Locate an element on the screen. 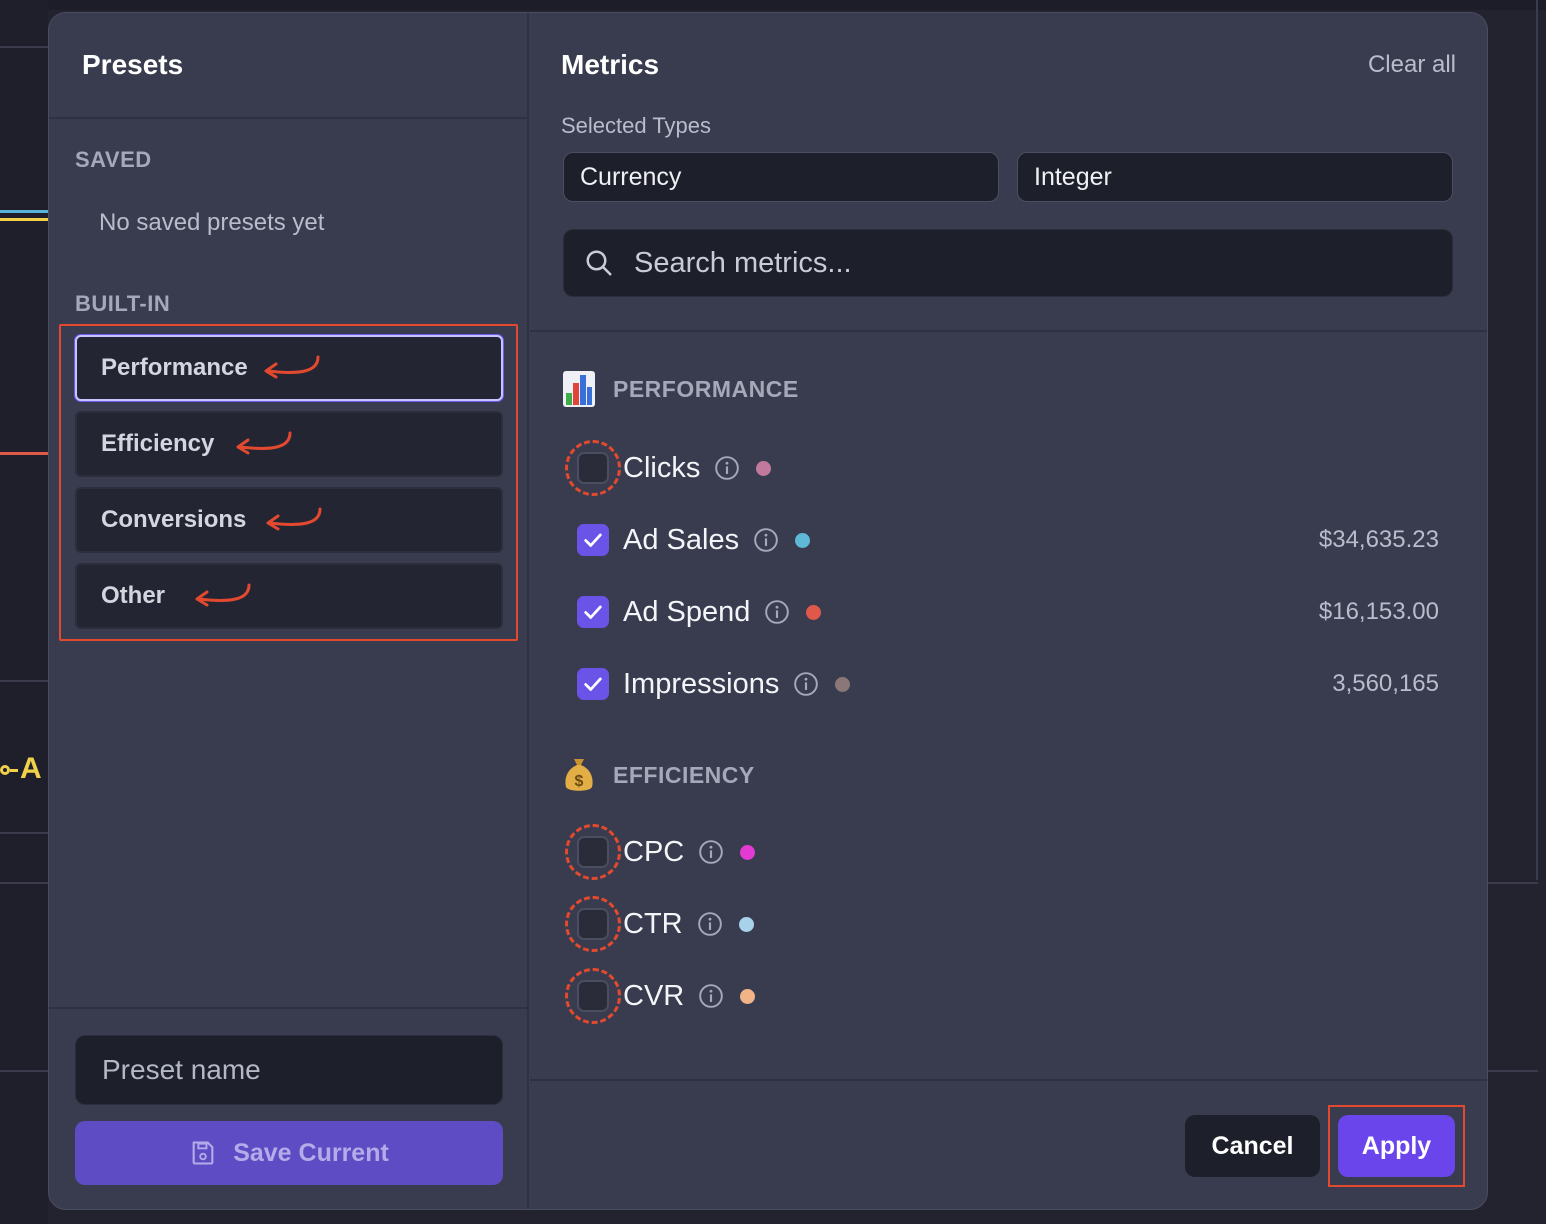 This screenshot has height=1224, width=1546. metrics-divider is located at coordinates (1008, 331).